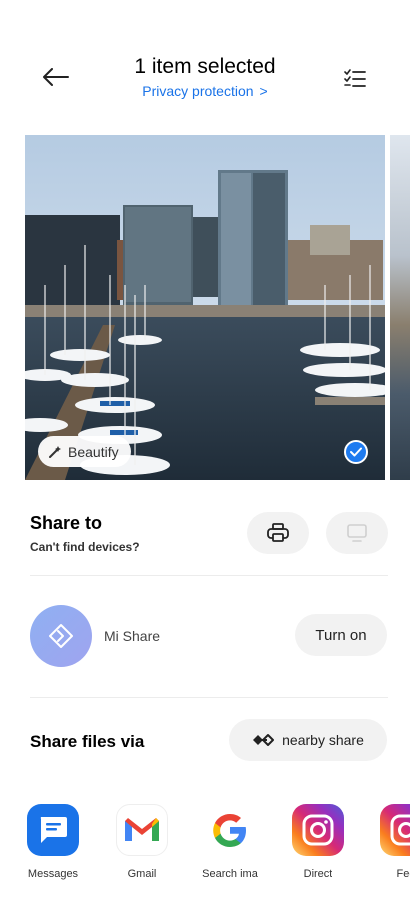  Describe the element at coordinates (53, 830) in the screenshot. I see `messages-icon` at that location.